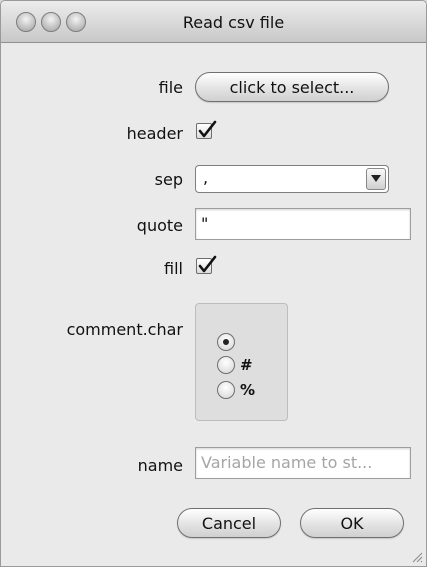 The width and height of the screenshot is (427, 567). I want to click on ok-button: OK, so click(352, 523).